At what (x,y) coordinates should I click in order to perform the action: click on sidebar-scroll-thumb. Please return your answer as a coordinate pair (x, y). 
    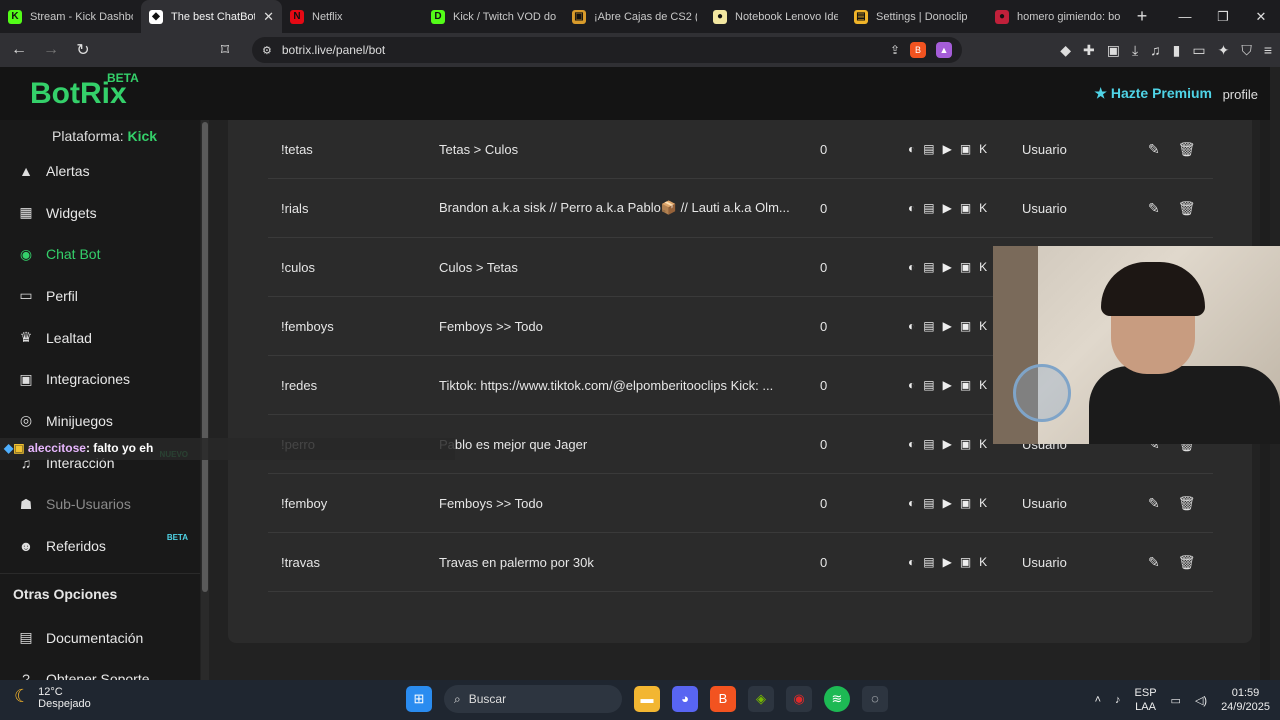
    Looking at the image, I should click on (205, 357).